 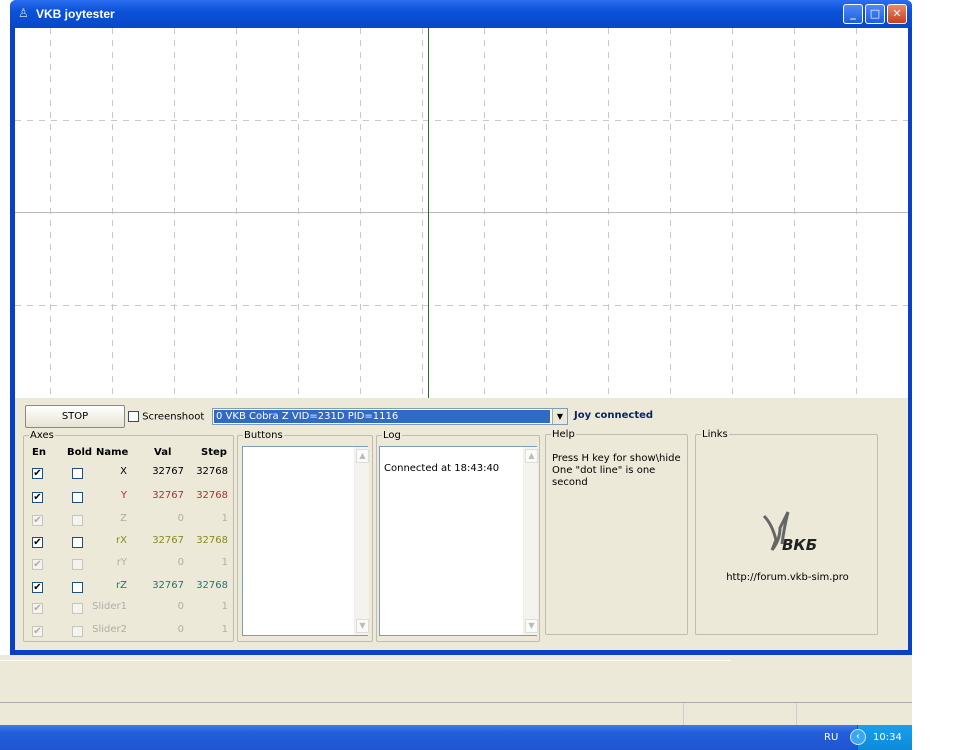 What do you see at coordinates (392, 435) in the screenshot?
I see `log-group-label: Log` at bounding box center [392, 435].